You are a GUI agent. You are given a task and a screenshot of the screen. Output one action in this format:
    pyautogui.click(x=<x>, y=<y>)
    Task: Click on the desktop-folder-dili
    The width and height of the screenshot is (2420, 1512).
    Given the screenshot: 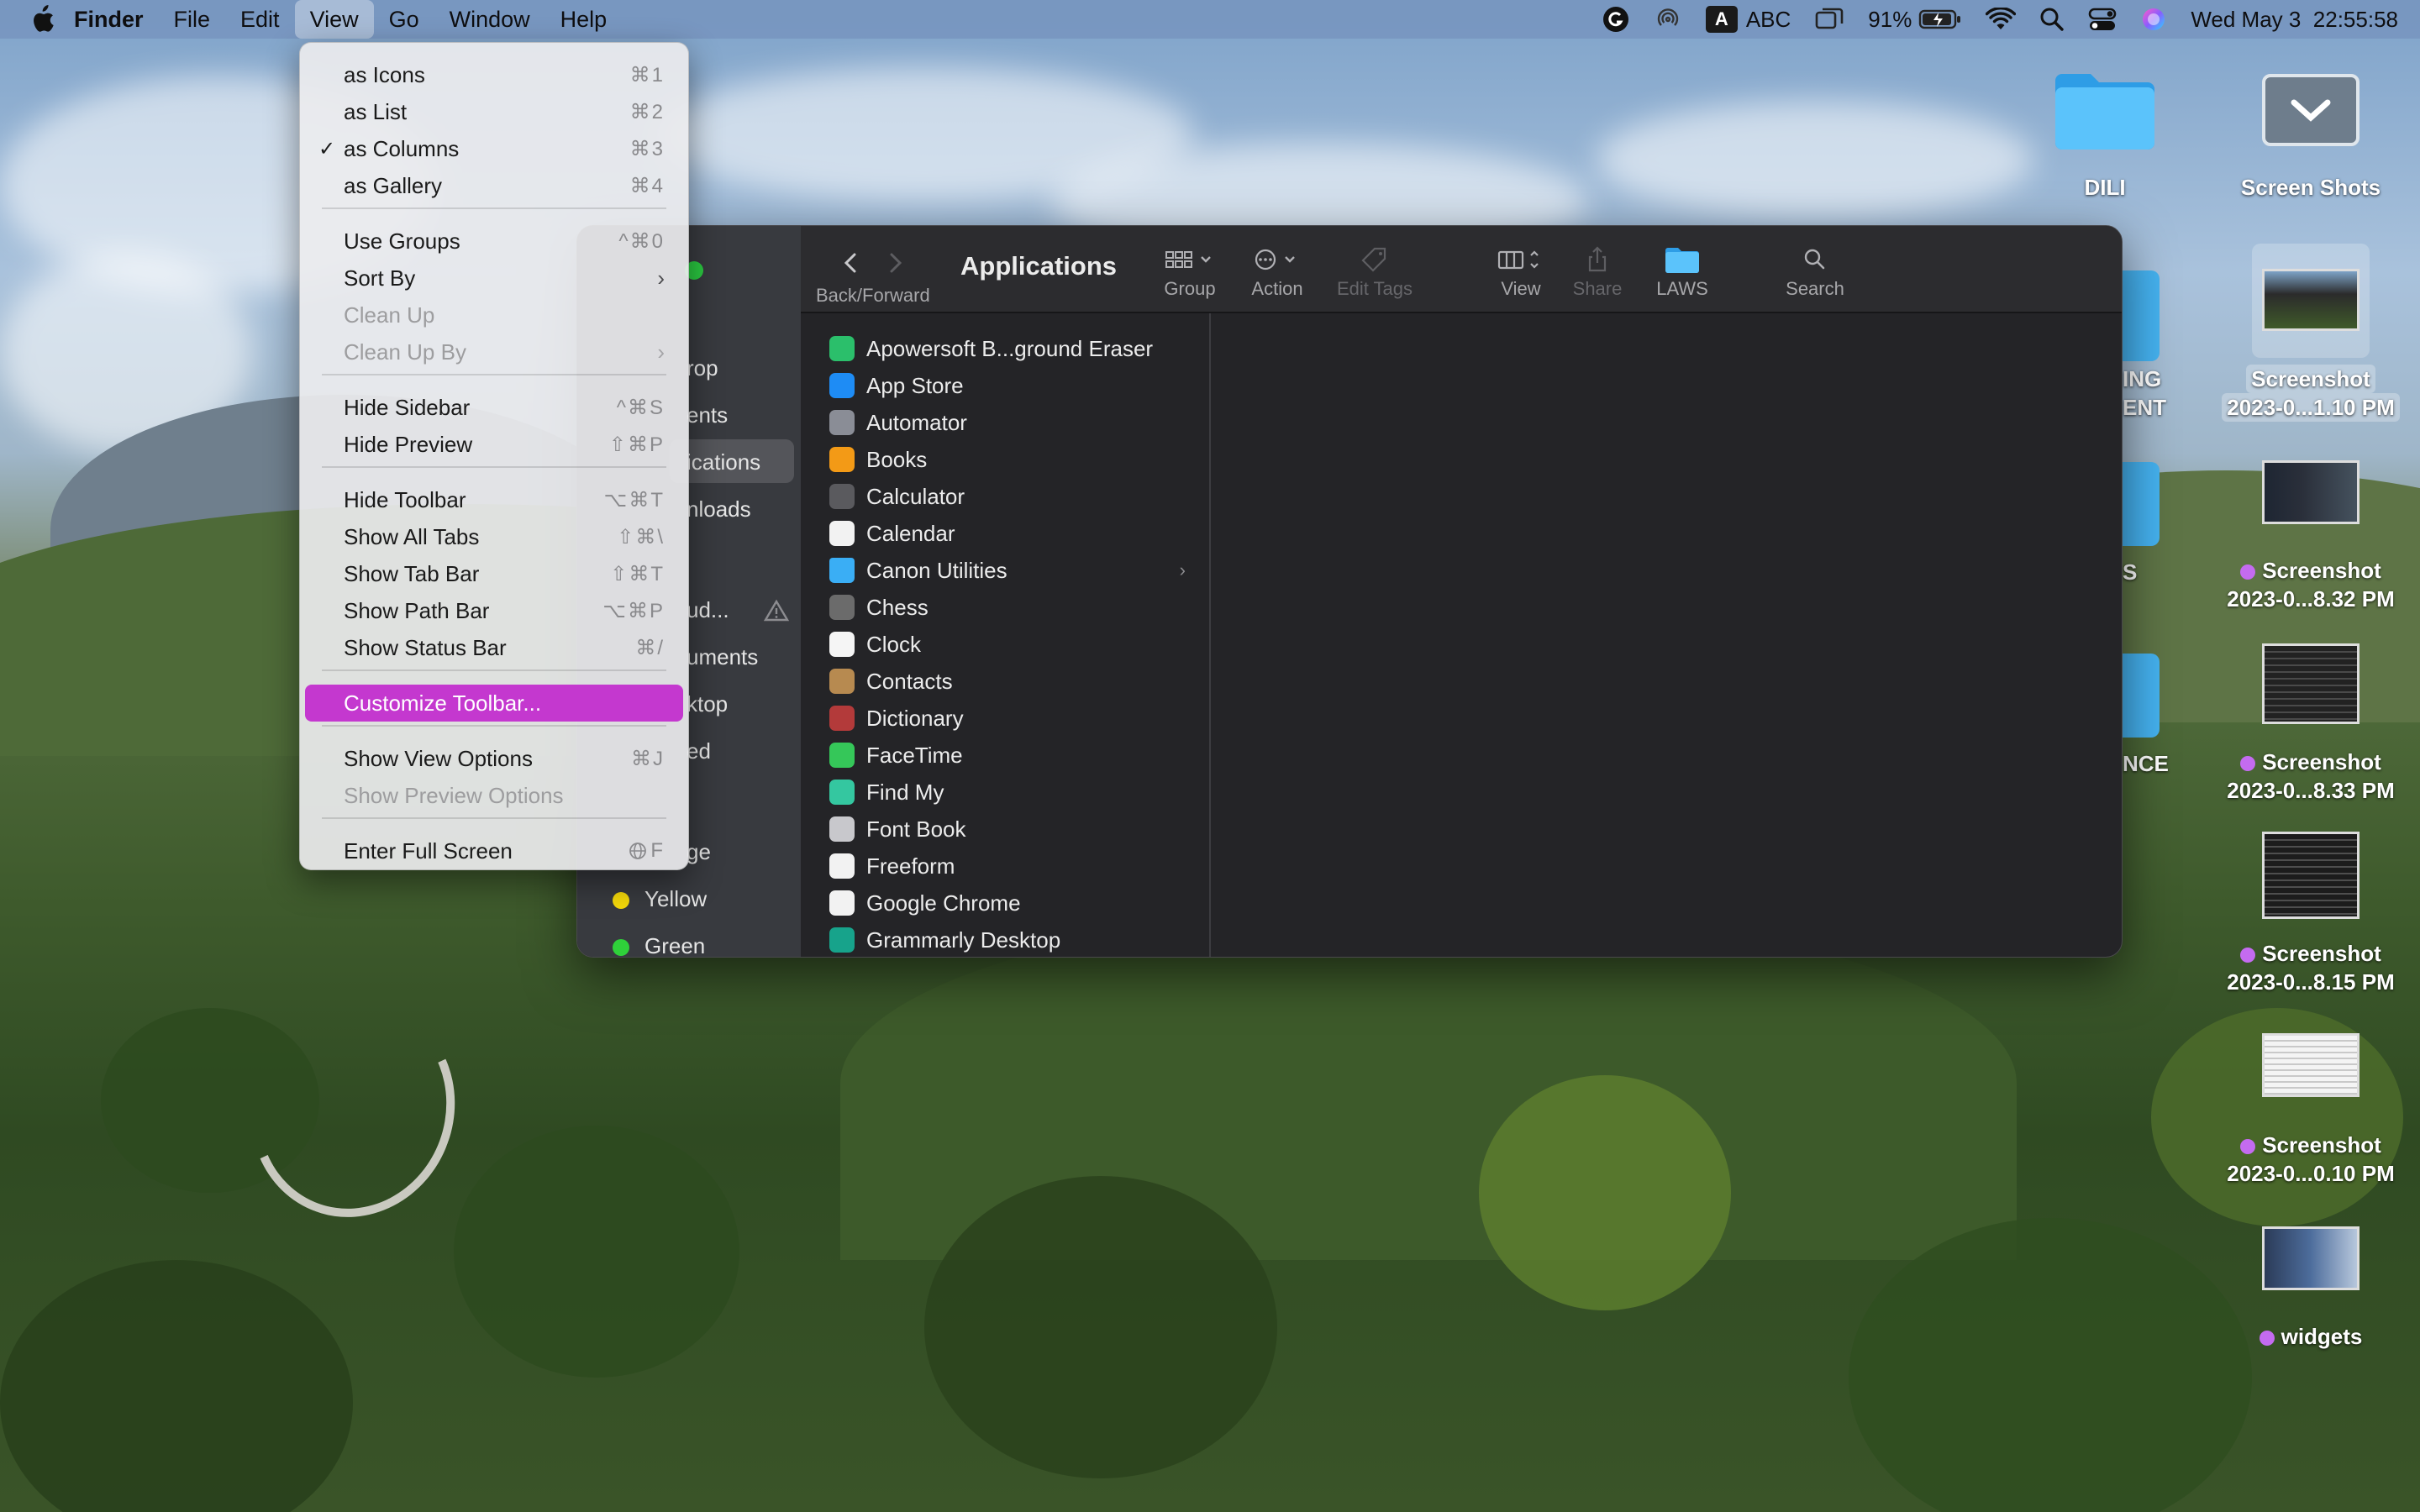 What is the action you would take?
    pyautogui.click(x=2105, y=110)
    